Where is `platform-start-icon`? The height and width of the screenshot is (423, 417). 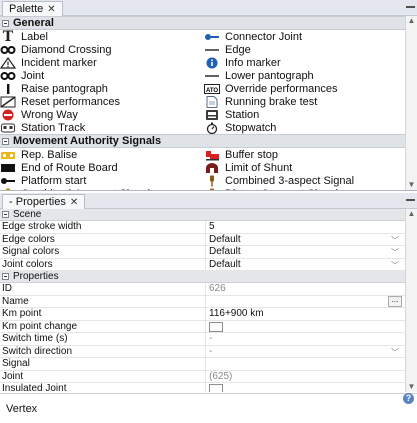
platform-start-icon is located at coordinates (8, 181).